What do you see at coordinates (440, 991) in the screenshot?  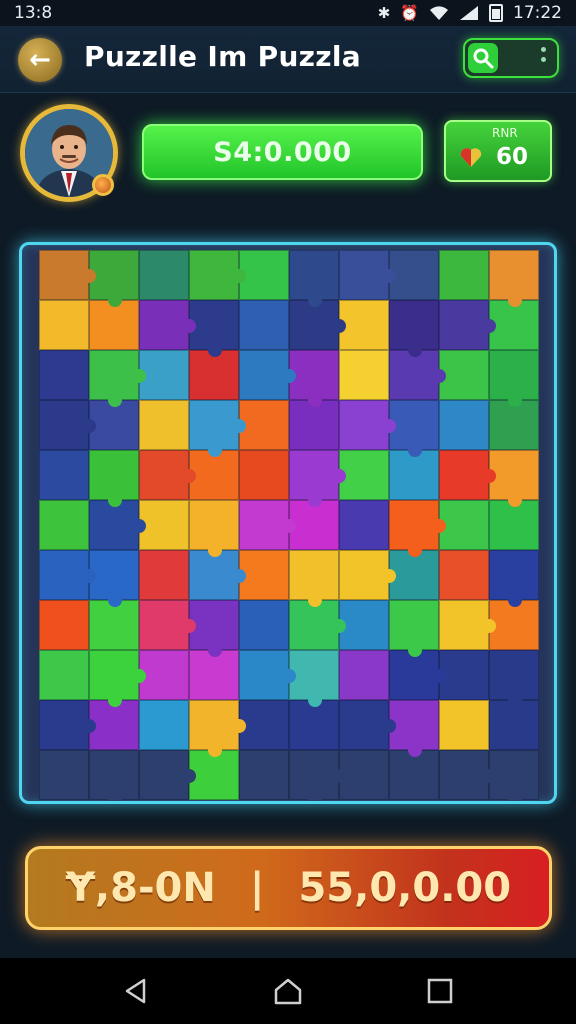 I see `nav-recents-button` at bounding box center [440, 991].